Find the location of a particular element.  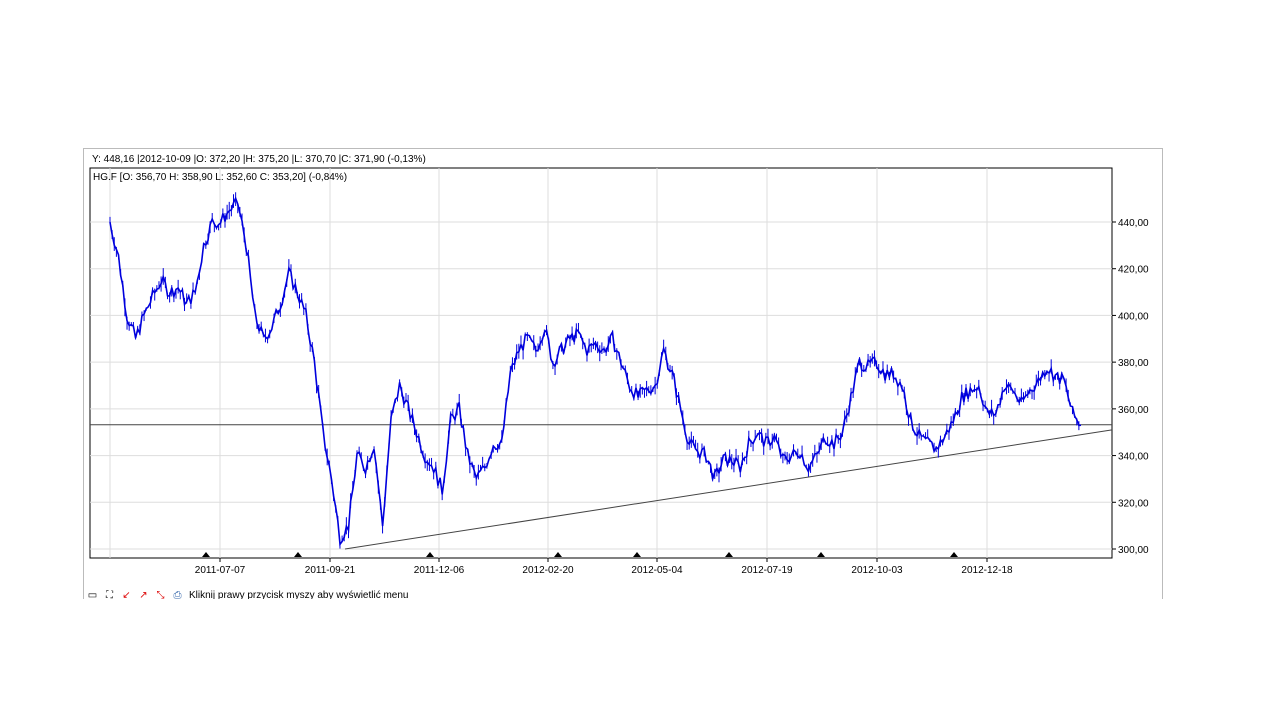

y-tick-label: 440,00 is located at coordinates (1133, 223).